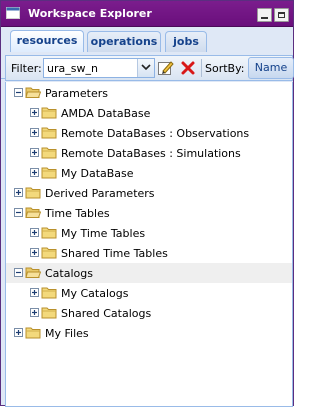 The height and width of the screenshot is (407, 320). I want to click on filter-combo, so click(99, 68).